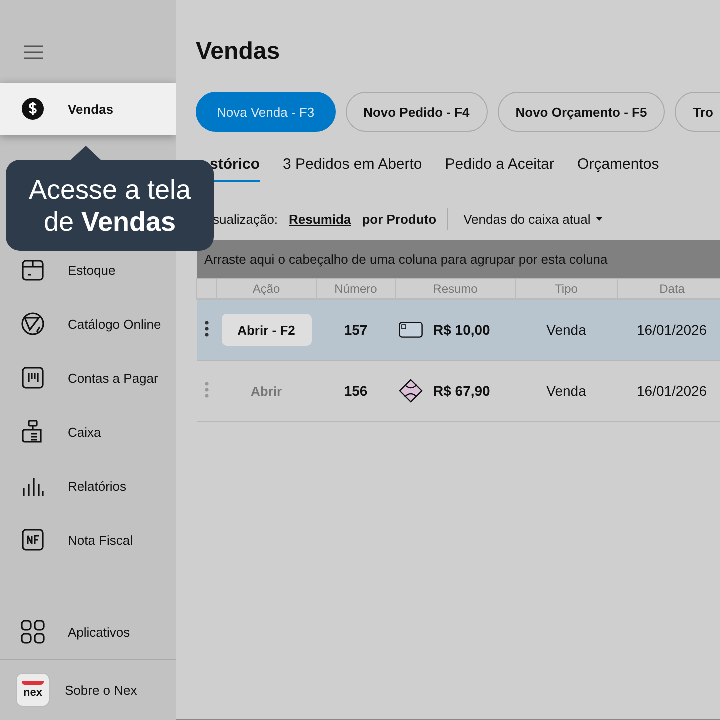  What do you see at coordinates (697, 112) in the screenshot?
I see `action-button: Tro` at bounding box center [697, 112].